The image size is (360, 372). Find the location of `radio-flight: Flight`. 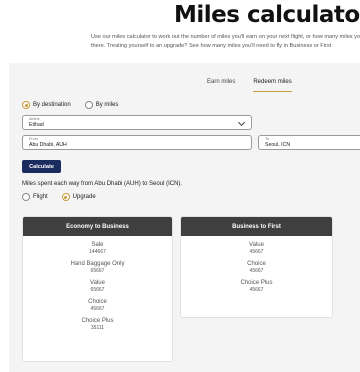

radio-flight: Flight is located at coordinates (35, 197).